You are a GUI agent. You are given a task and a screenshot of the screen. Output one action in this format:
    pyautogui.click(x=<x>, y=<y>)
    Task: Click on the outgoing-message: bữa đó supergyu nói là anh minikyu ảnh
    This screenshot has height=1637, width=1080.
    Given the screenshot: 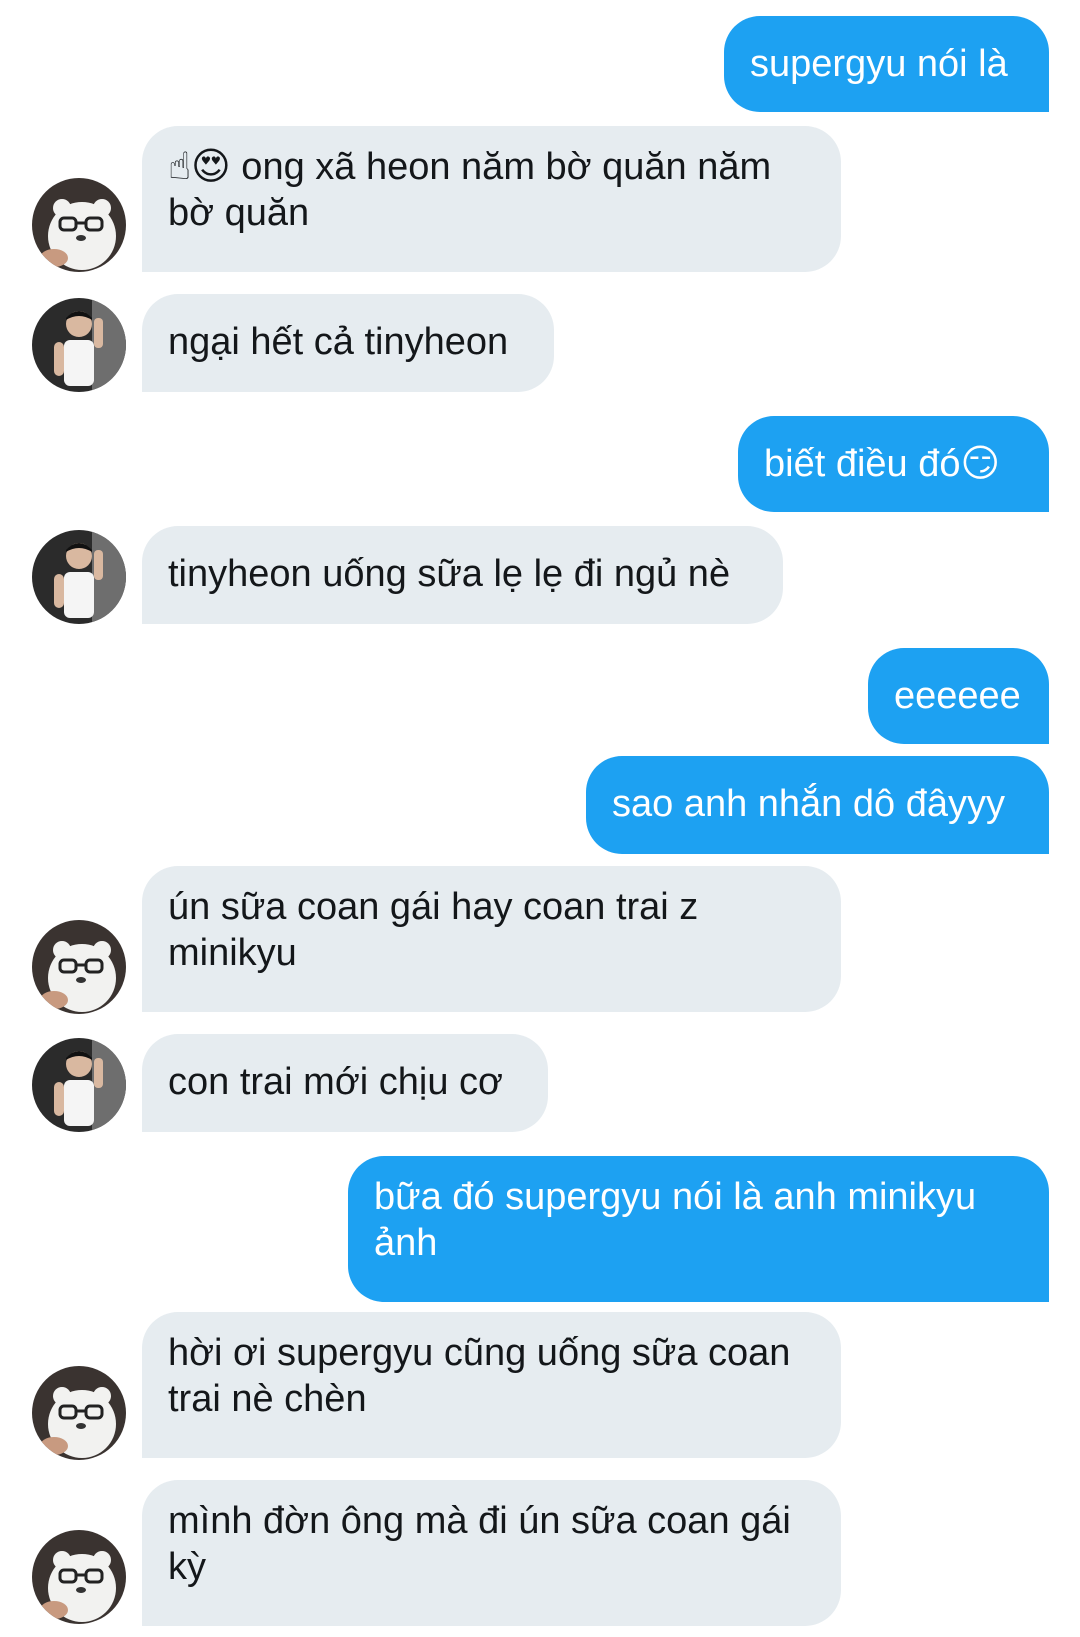 What is the action you would take?
    pyautogui.click(x=698, y=1229)
    